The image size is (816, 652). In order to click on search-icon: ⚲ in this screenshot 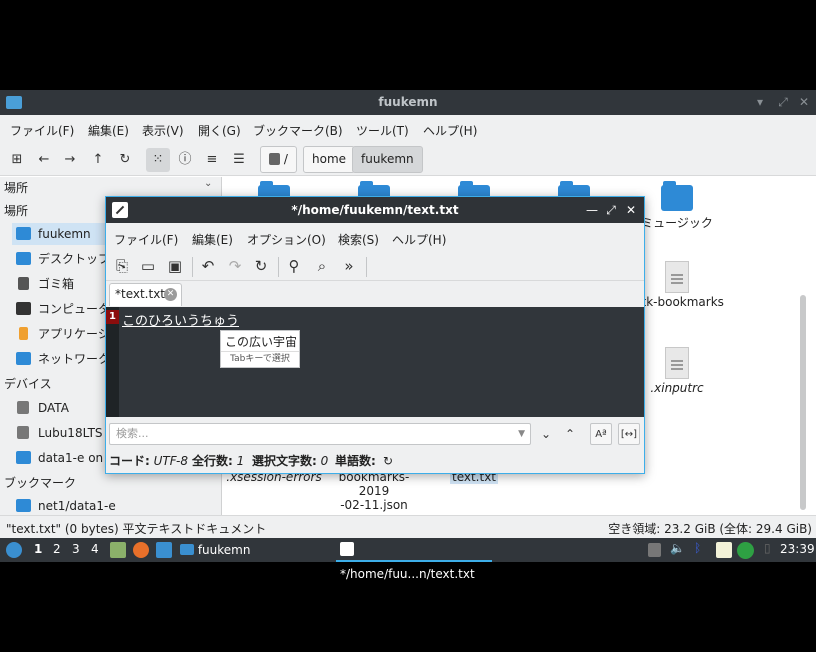, I will do `click(294, 266)`.